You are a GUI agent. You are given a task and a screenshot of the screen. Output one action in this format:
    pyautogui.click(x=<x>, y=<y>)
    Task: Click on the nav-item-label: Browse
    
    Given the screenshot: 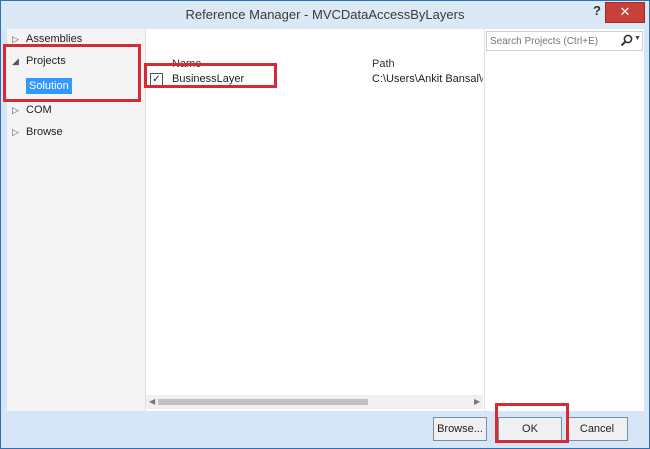 What is the action you would take?
    pyautogui.click(x=44, y=132)
    